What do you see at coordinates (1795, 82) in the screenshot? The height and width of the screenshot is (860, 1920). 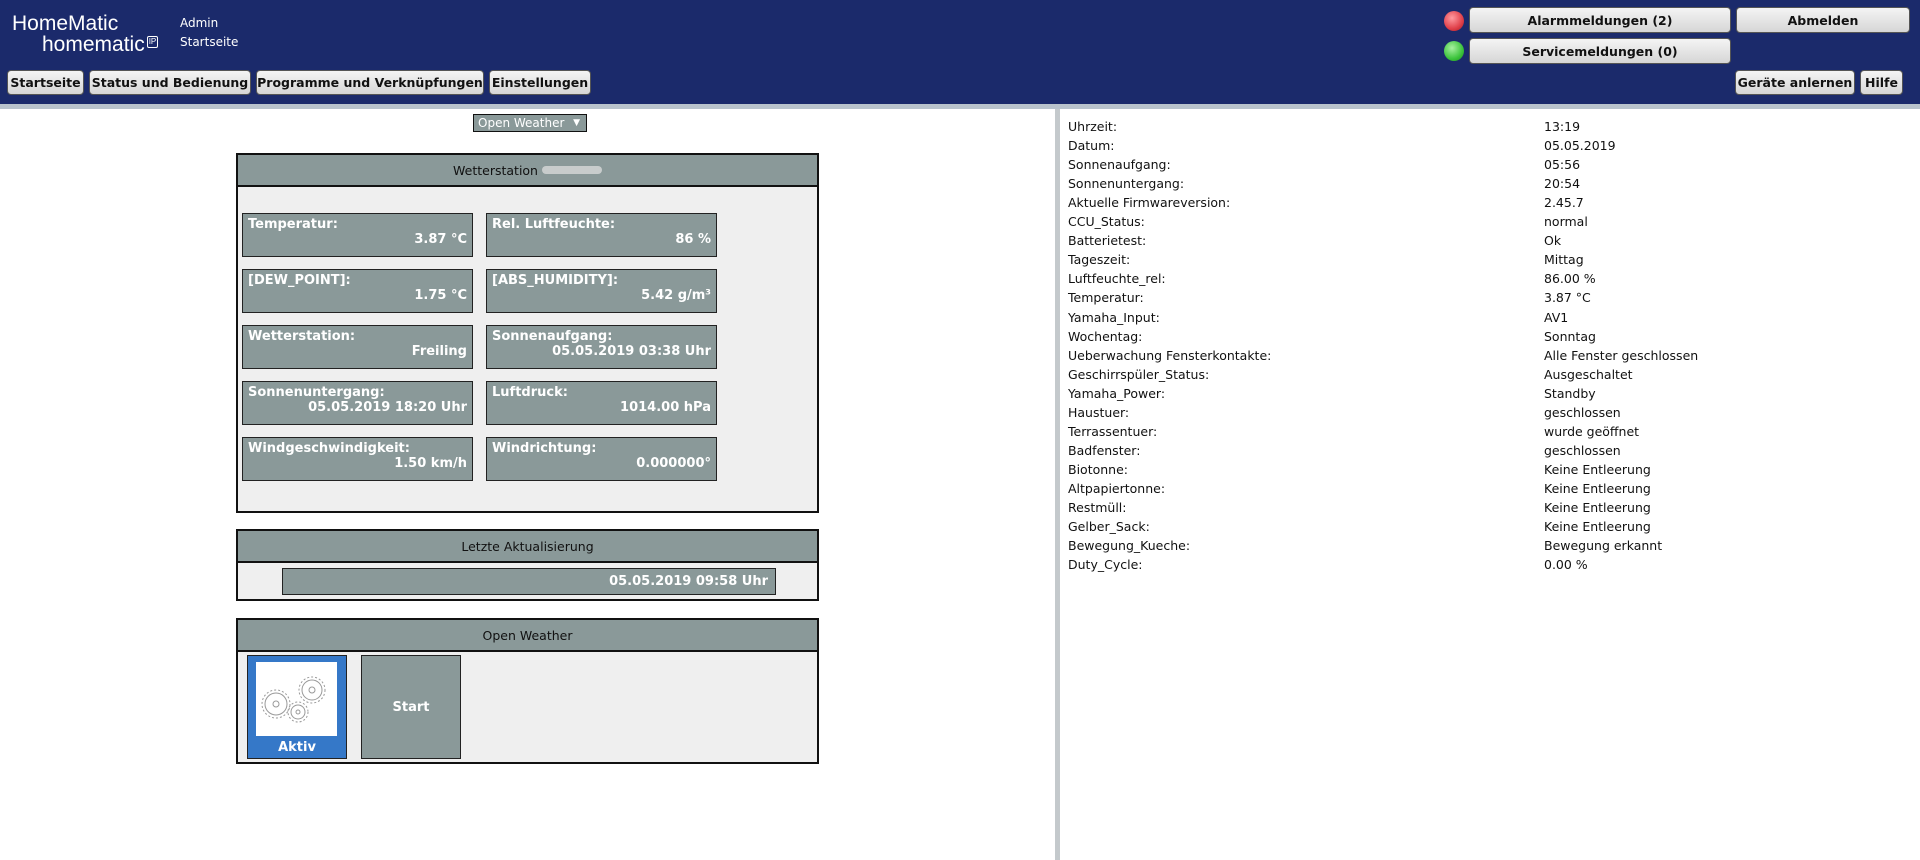 I see `teach-devices-button: Geräte anlernen` at bounding box center [1795, 82].